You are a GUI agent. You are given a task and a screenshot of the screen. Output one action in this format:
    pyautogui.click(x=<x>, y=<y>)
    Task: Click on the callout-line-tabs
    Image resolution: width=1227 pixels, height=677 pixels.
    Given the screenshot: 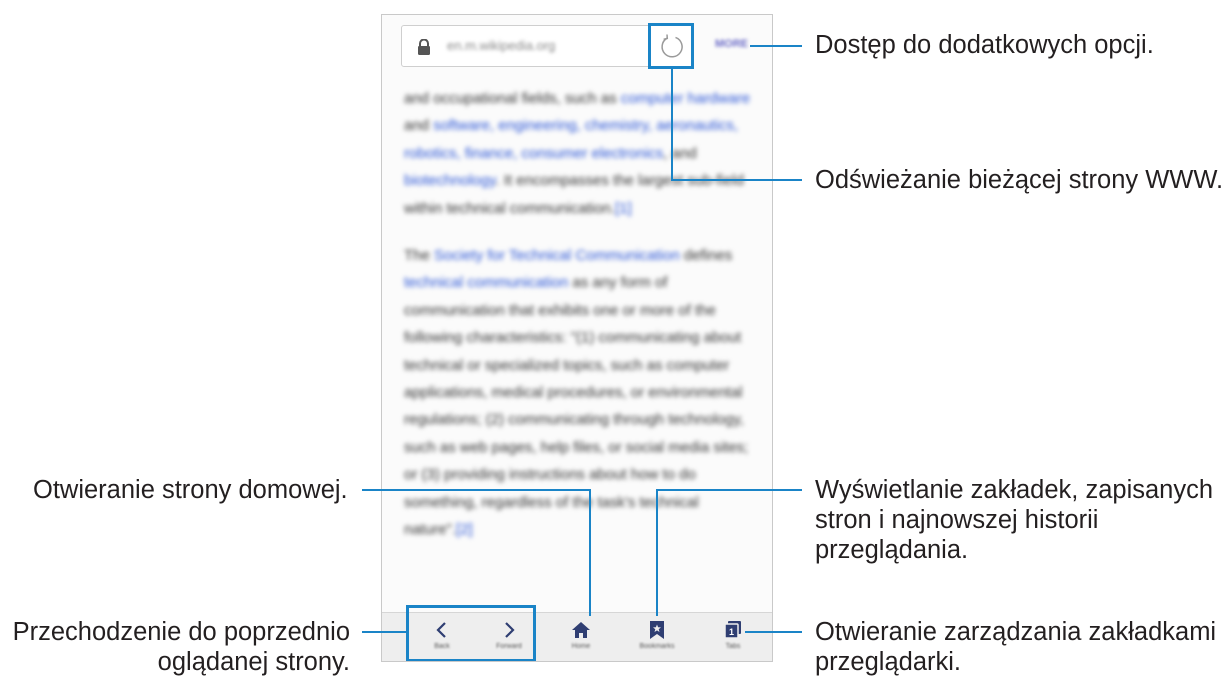 What is the action you would take?
    pyautogui.click(x=773, y=632)
    